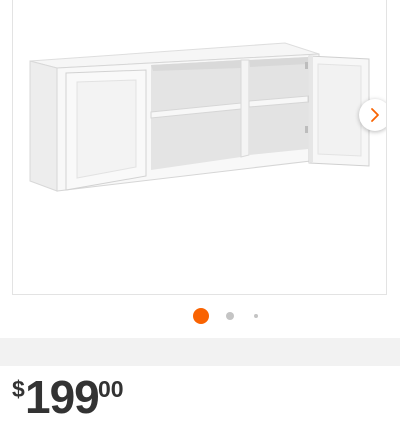  What do you see at coordinates (200, 352) in the screenshot?
I see `section-divider` at bounding box center [200, 352].